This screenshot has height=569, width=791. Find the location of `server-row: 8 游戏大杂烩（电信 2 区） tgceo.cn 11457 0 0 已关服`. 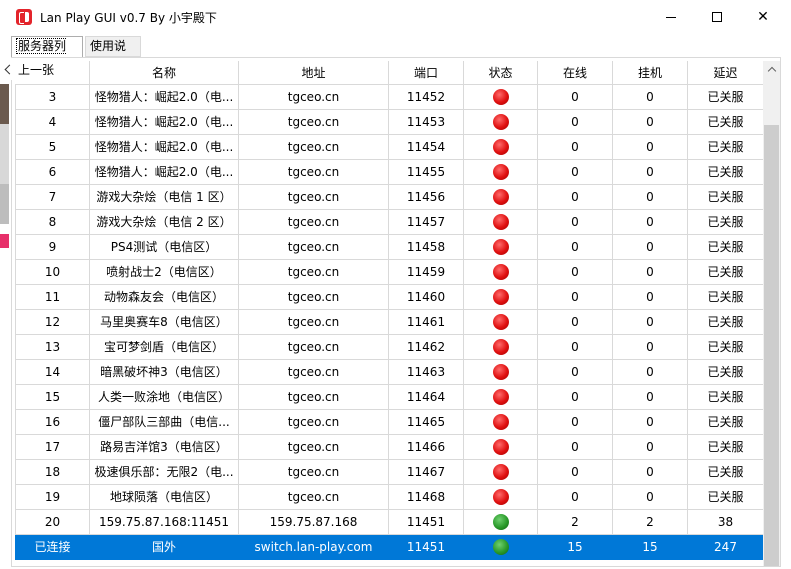

server-row: 8 游戏大杂烩（电信 2 区） tgceo.cn 11457 0 0 已关服 is located at coordinates (389, 221).